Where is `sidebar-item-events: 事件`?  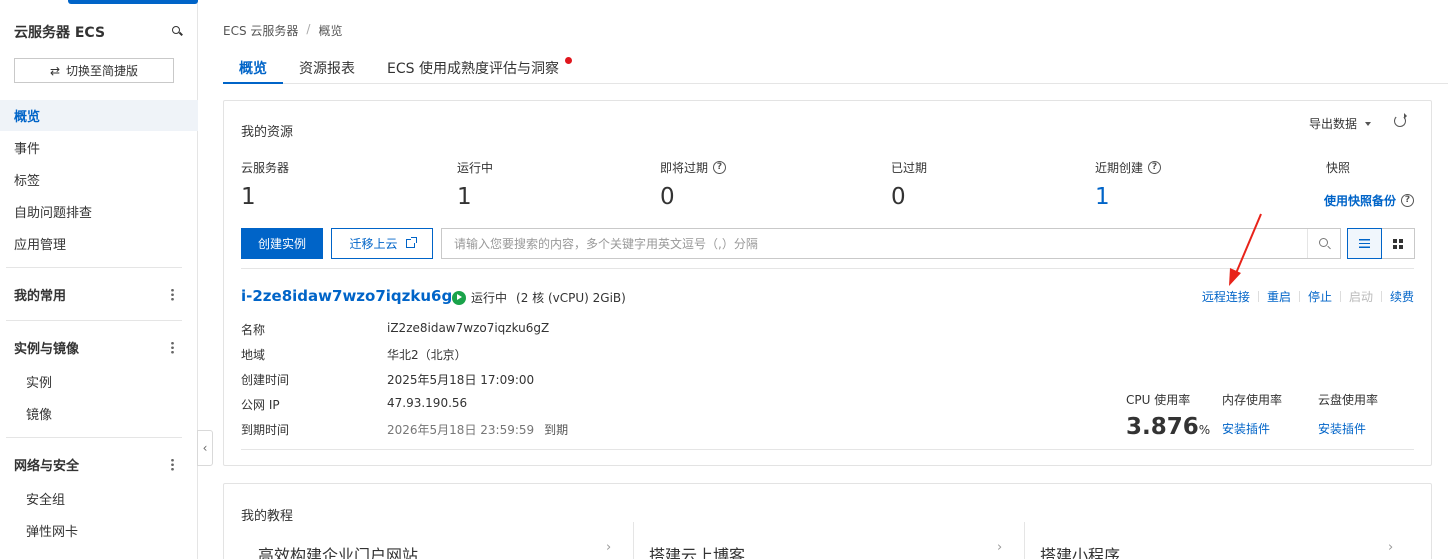
sidebar-item-events: 事件 is located at coordinates (99, 147).